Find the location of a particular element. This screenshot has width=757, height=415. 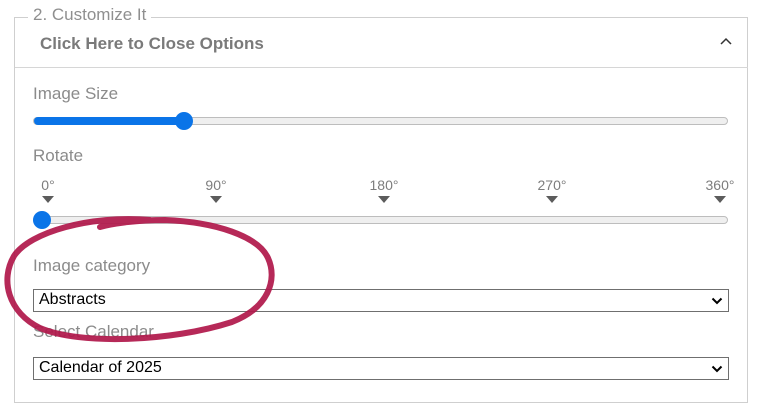

rotate-tick: 0° is located at coordinates (48, 190).